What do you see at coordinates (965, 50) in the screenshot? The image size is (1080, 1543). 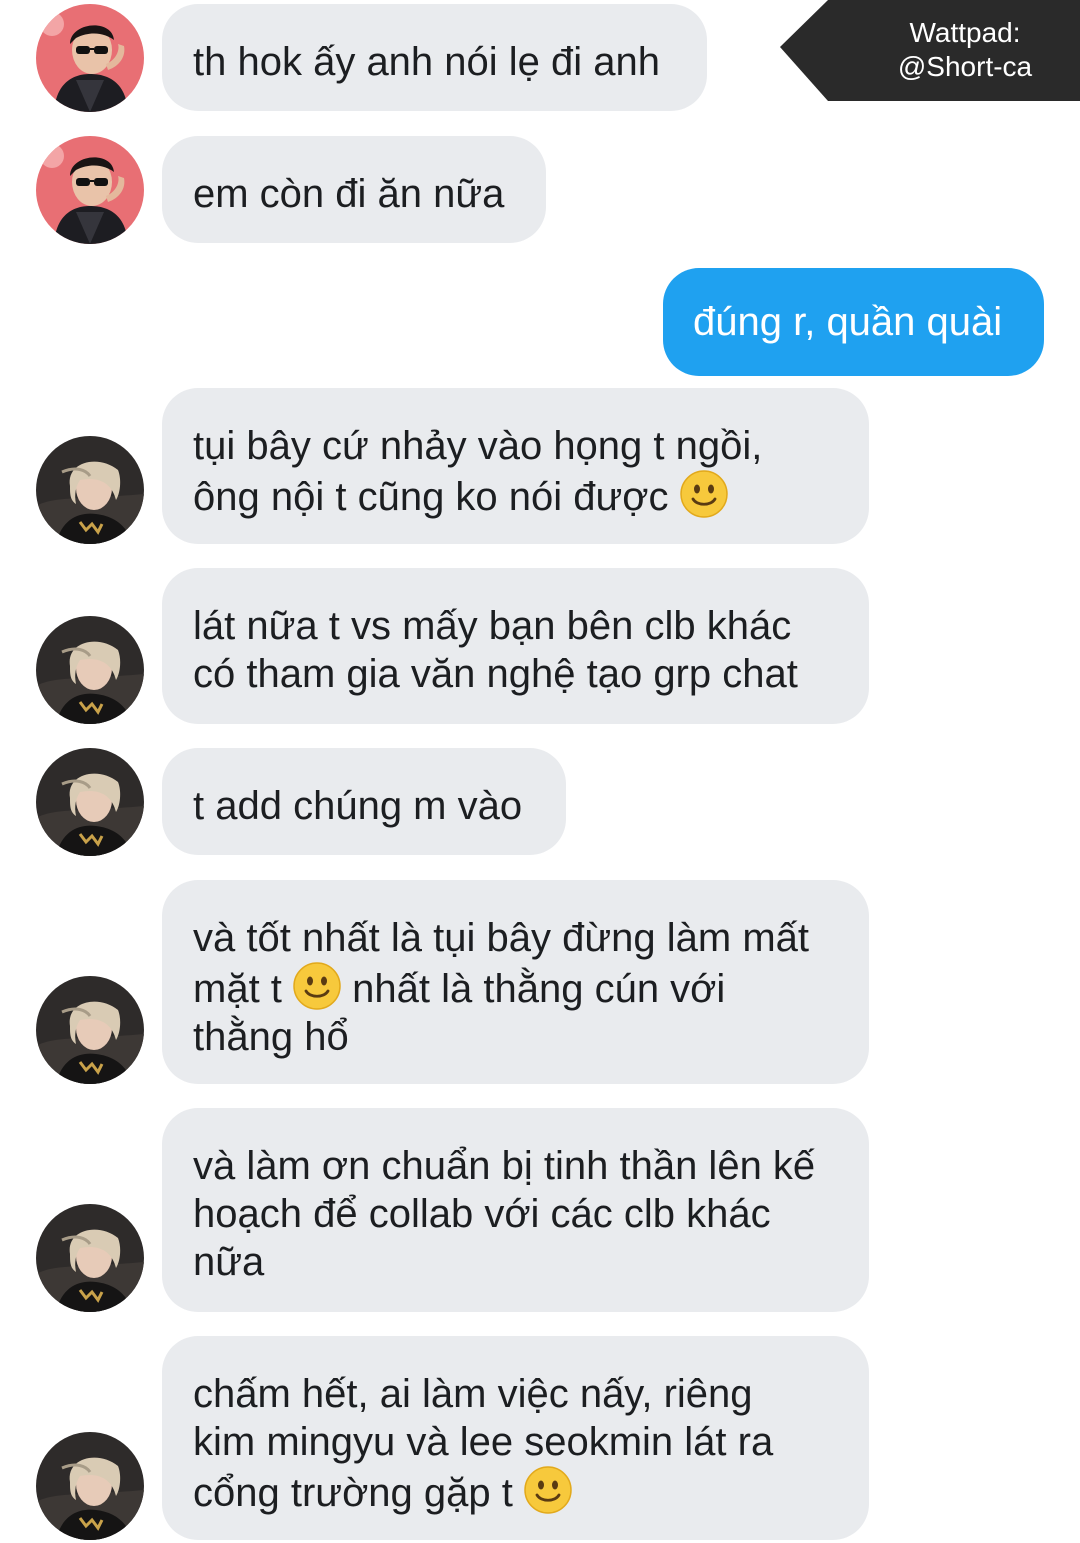 I see `watermark-text: Wattpad: @Short-ca` at bounding box center [965, 50].